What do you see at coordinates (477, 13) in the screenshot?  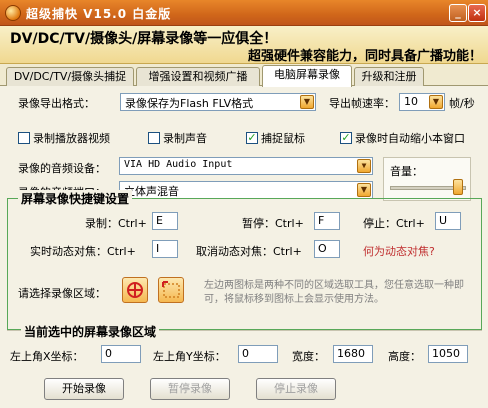 I see `close-button: ×` at bounding box center [477, 13].